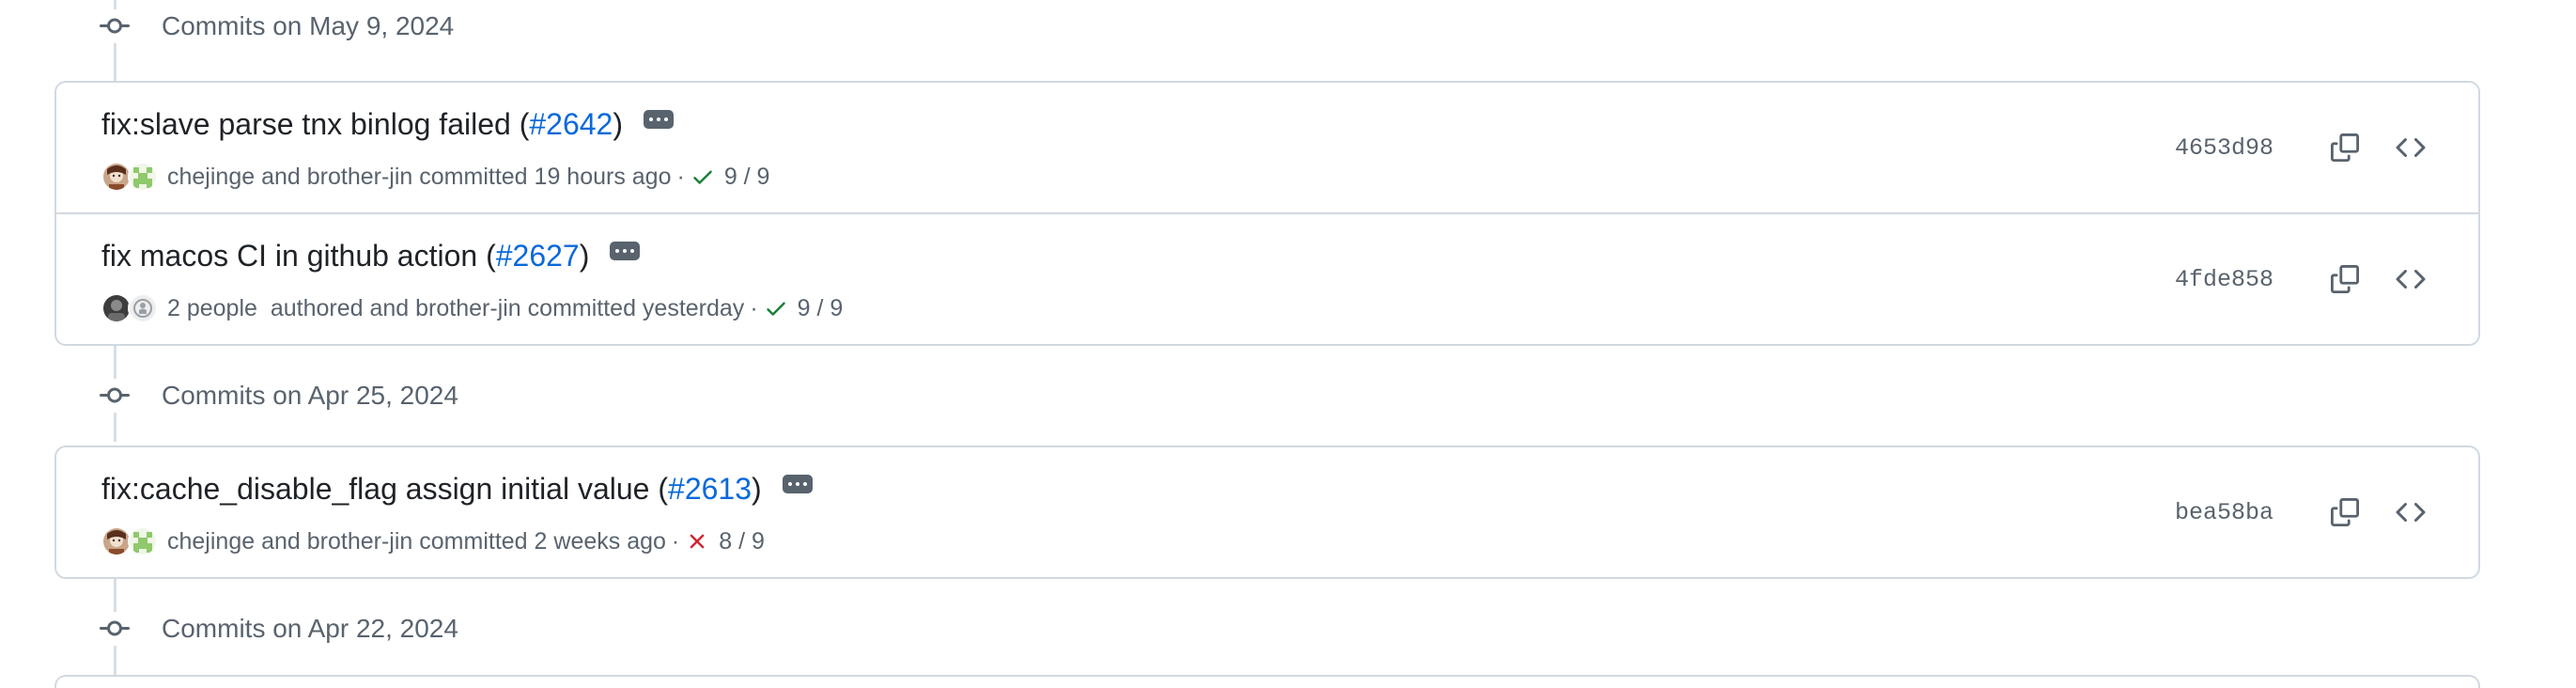 Image resolution: width=2576 pixels, height=688 pixels. Describe the element at coordinates (315, 124) in the screenshot. I see `commit-message-link: fix:slave parse tnx binlog failed (` at that location.